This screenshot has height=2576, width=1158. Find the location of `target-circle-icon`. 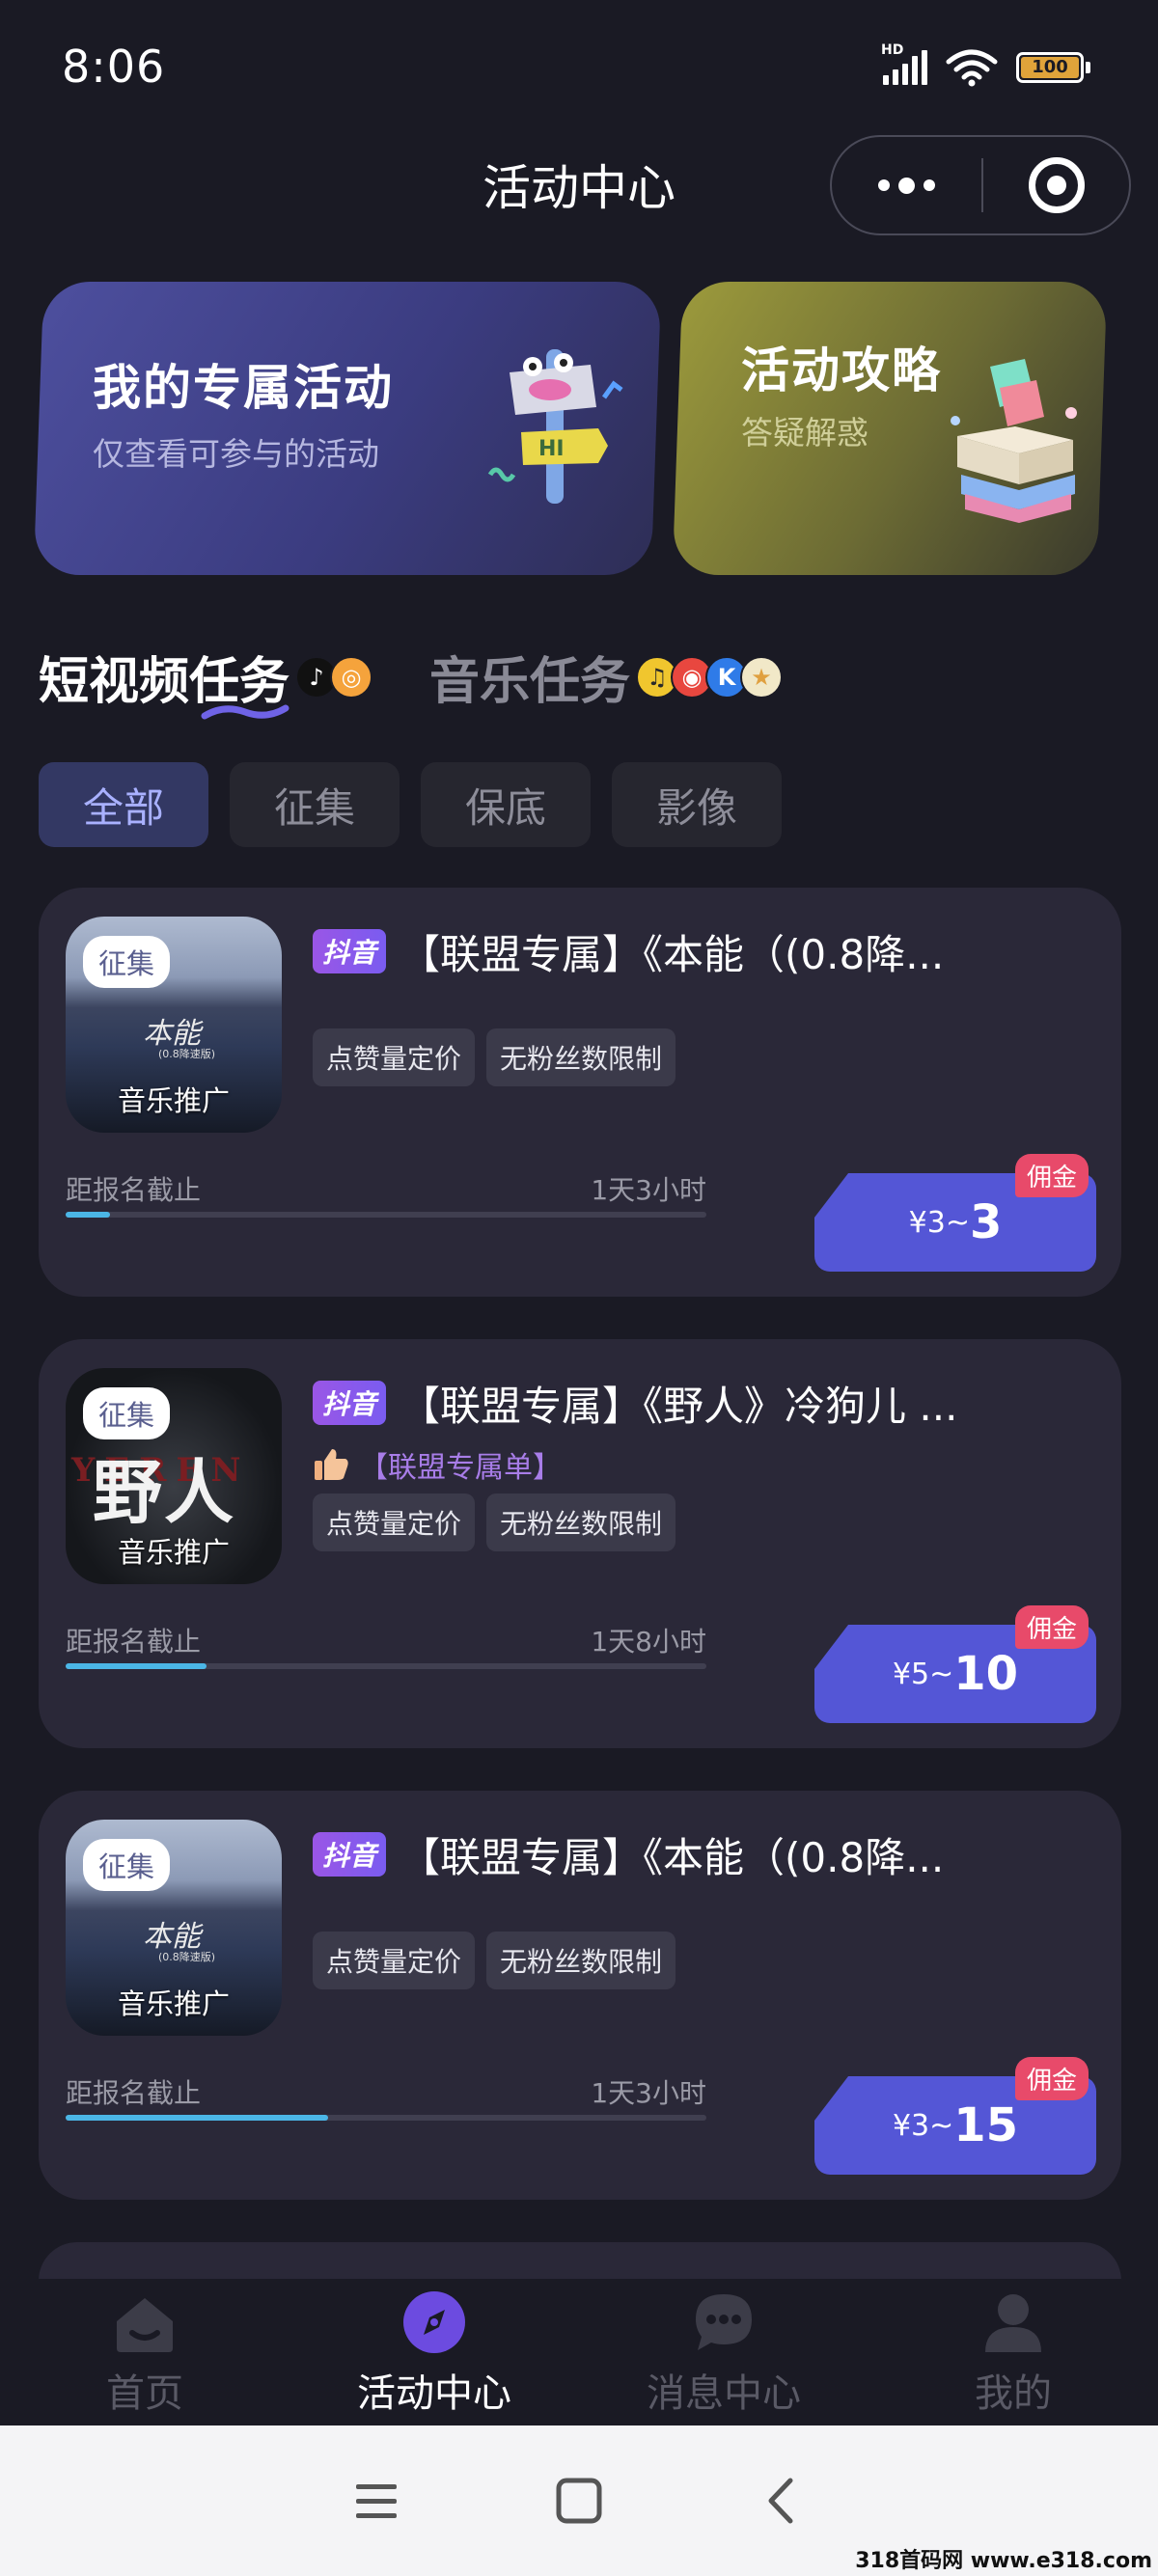

target-circle-icon is located at coordinates (1056, 185).